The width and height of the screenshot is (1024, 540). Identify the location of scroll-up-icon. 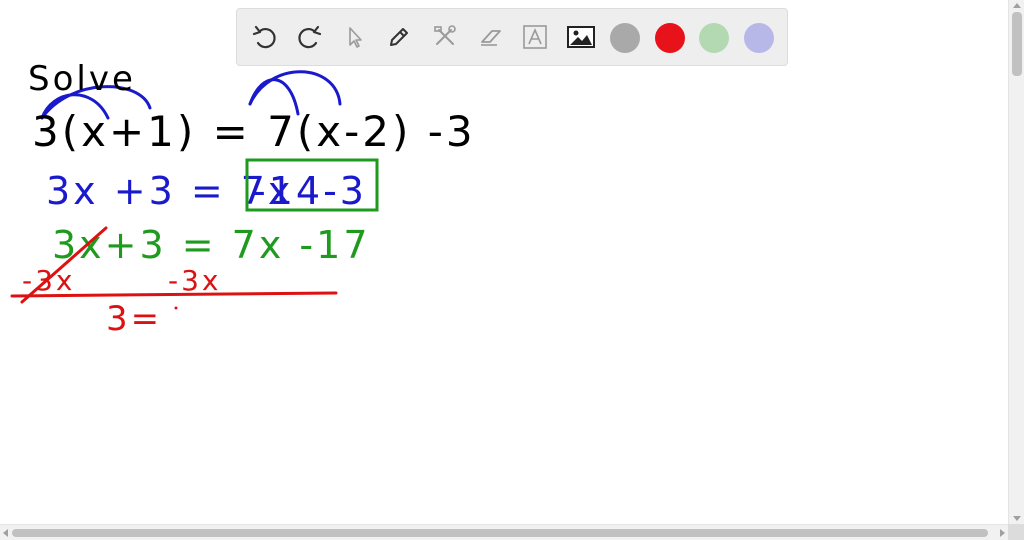
(1017, 5).